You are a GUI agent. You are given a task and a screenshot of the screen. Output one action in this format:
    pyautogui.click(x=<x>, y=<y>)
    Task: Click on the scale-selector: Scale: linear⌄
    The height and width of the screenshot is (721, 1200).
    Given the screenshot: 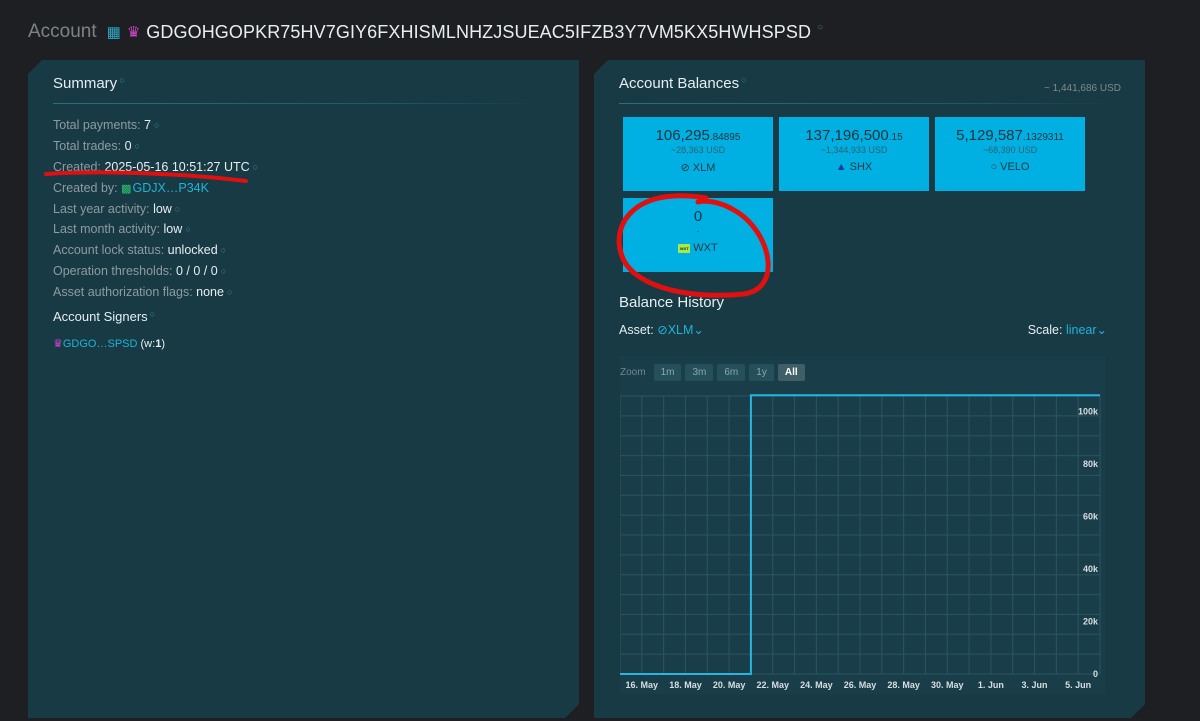 What is the action you would take?
    pyautogui.click(x=1067, y=329)
    